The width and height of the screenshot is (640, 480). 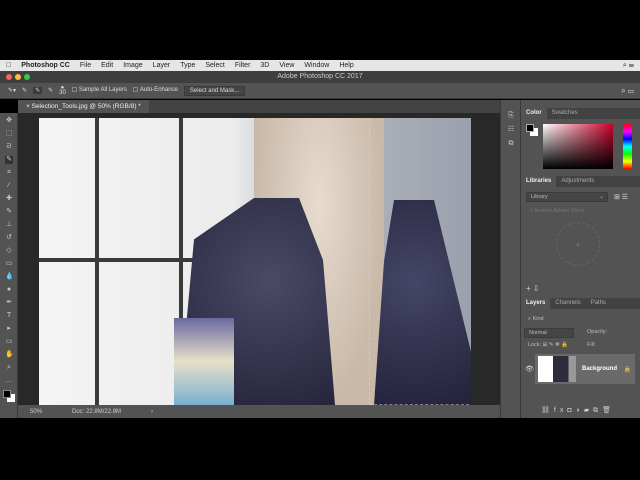 I want to click on status-arrow-icon: ›, so click(x=152, y=412).